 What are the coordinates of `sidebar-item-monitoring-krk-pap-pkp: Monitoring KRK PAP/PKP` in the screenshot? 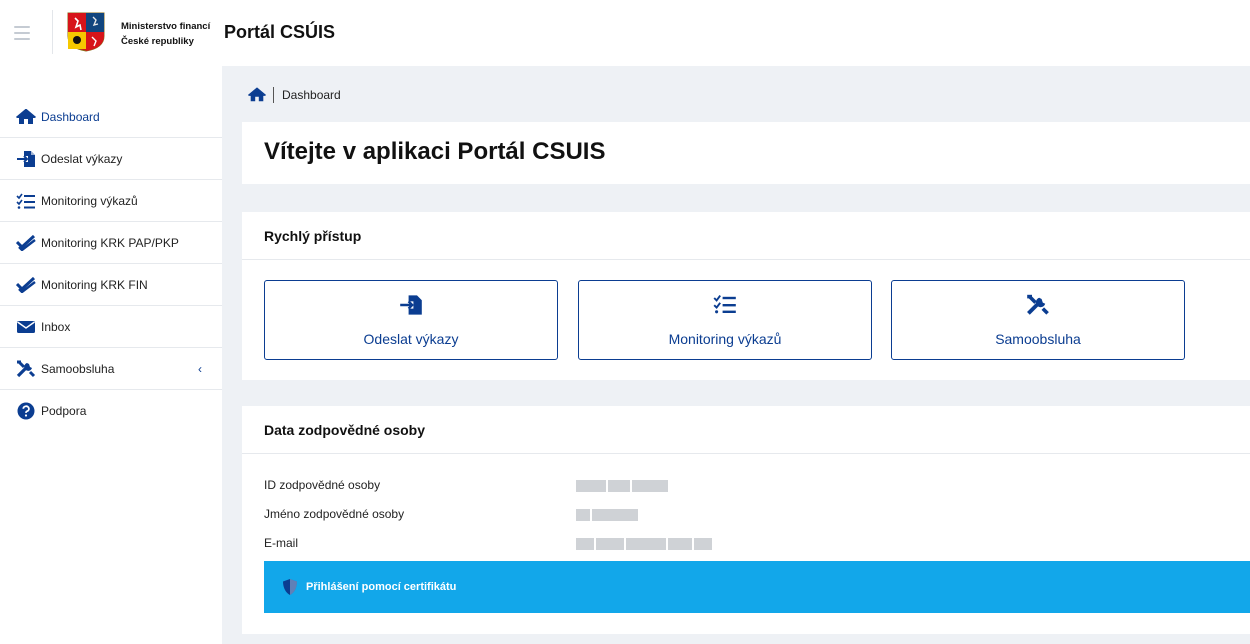 It's located at (111, 243).